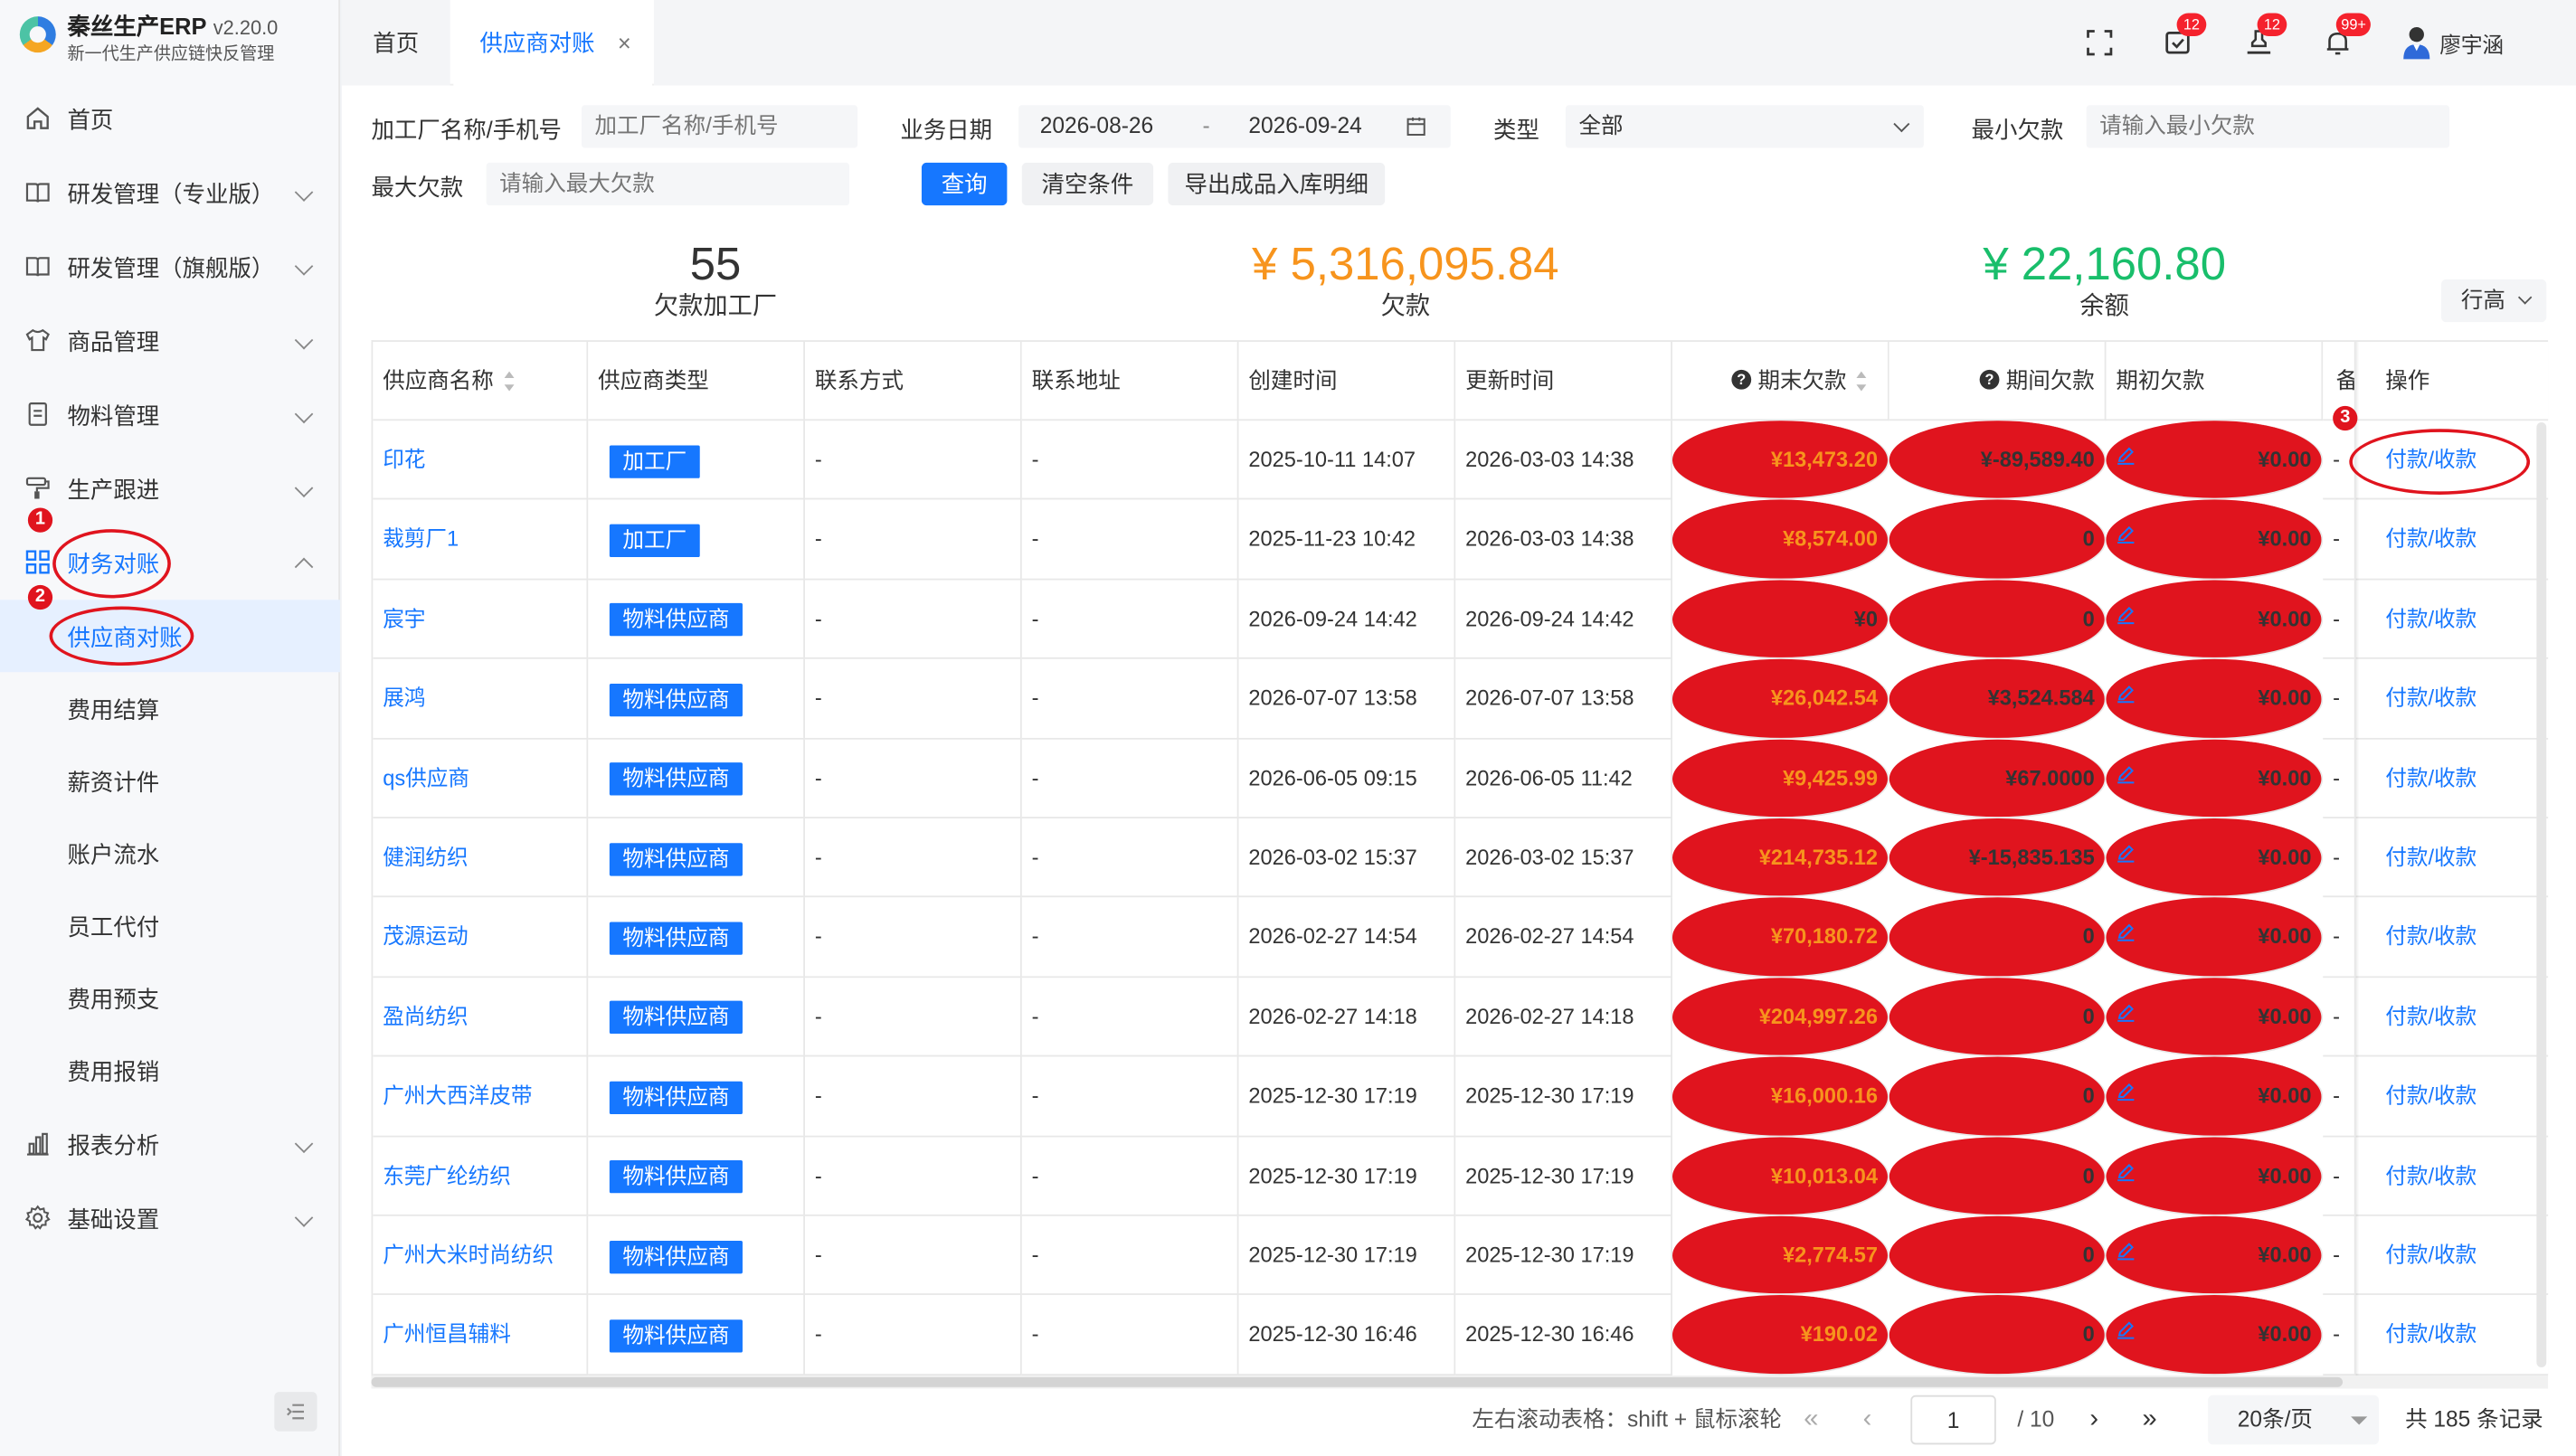  Describe the element at coordinates (170, 414) in the screenshot. I see `sidebar-item-material: 物料管理` at that location.